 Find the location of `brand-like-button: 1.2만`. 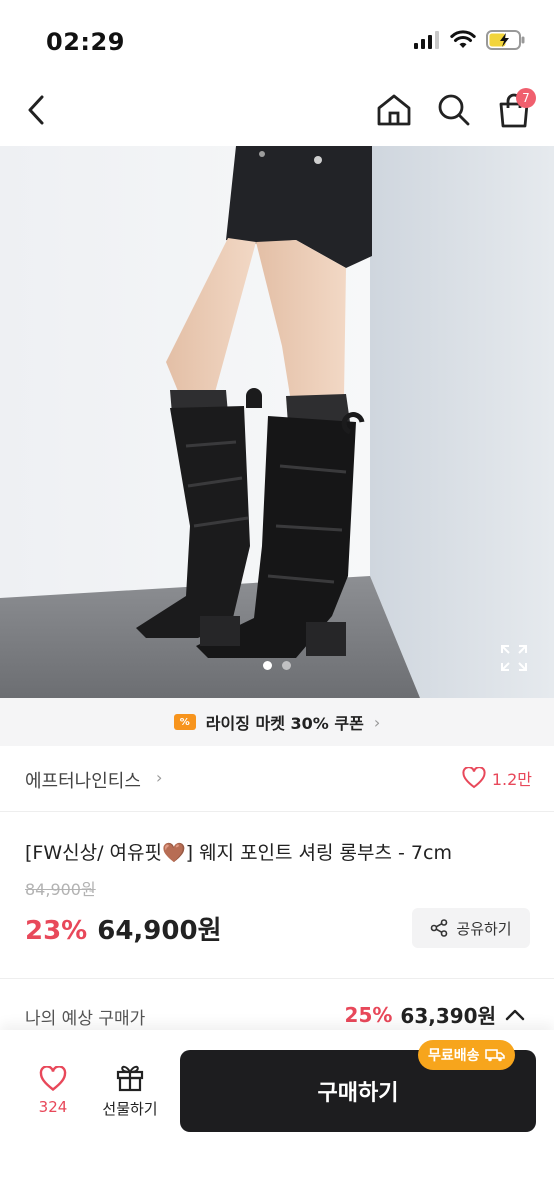

brand-like-button: 1.2만 is located at coordinates (497, 778).